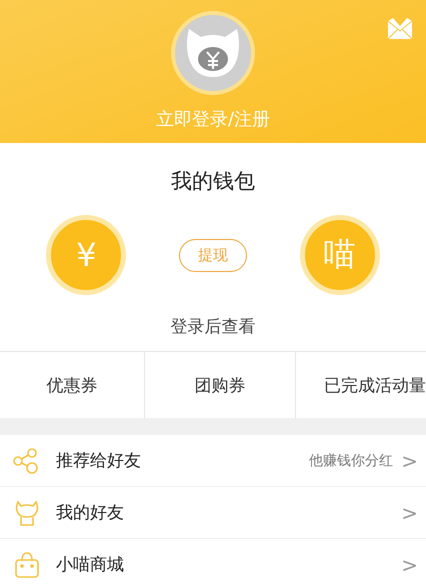 This screenshot has width=426, height=585. Describe the element at coordinates (90, 513) in the screenshot. I see `menu-label: 我的好友` at that location.